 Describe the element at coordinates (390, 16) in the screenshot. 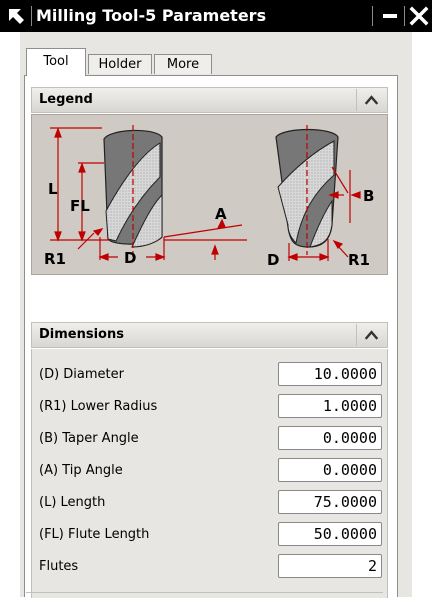

I see `minimize-icon` at that location.